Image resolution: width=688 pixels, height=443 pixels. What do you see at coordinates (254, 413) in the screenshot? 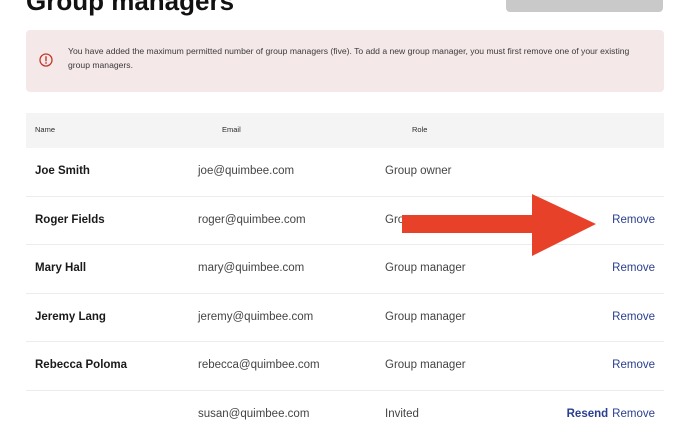
I see `row-email: susan@quimbee.com` at bounding box center [254, 413].